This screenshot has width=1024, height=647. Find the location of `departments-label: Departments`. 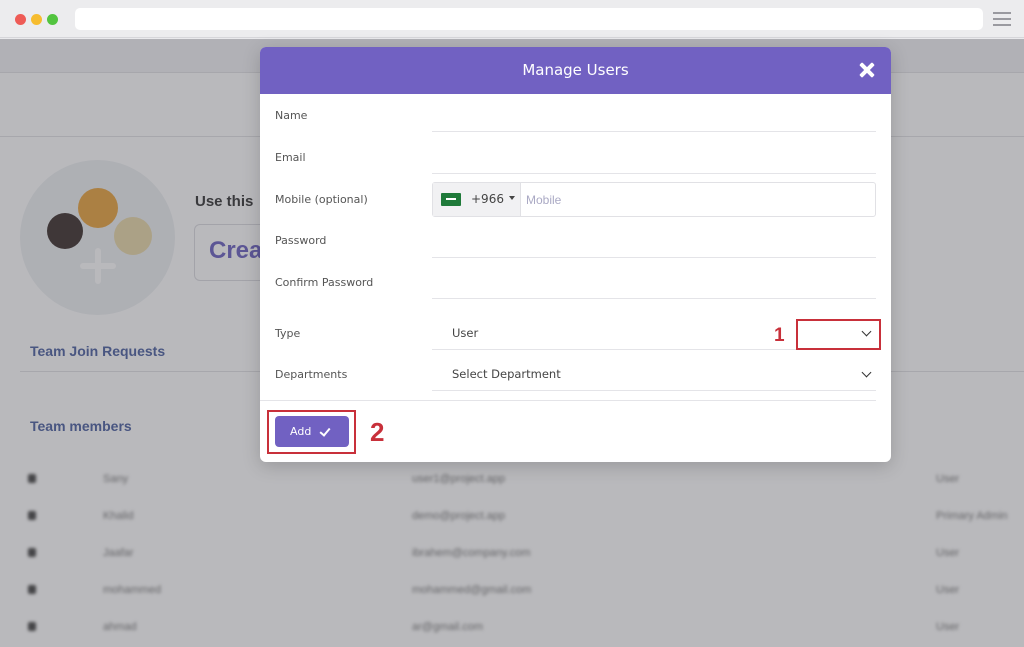

departments-label: Departments is located at coordinates (311, 374).